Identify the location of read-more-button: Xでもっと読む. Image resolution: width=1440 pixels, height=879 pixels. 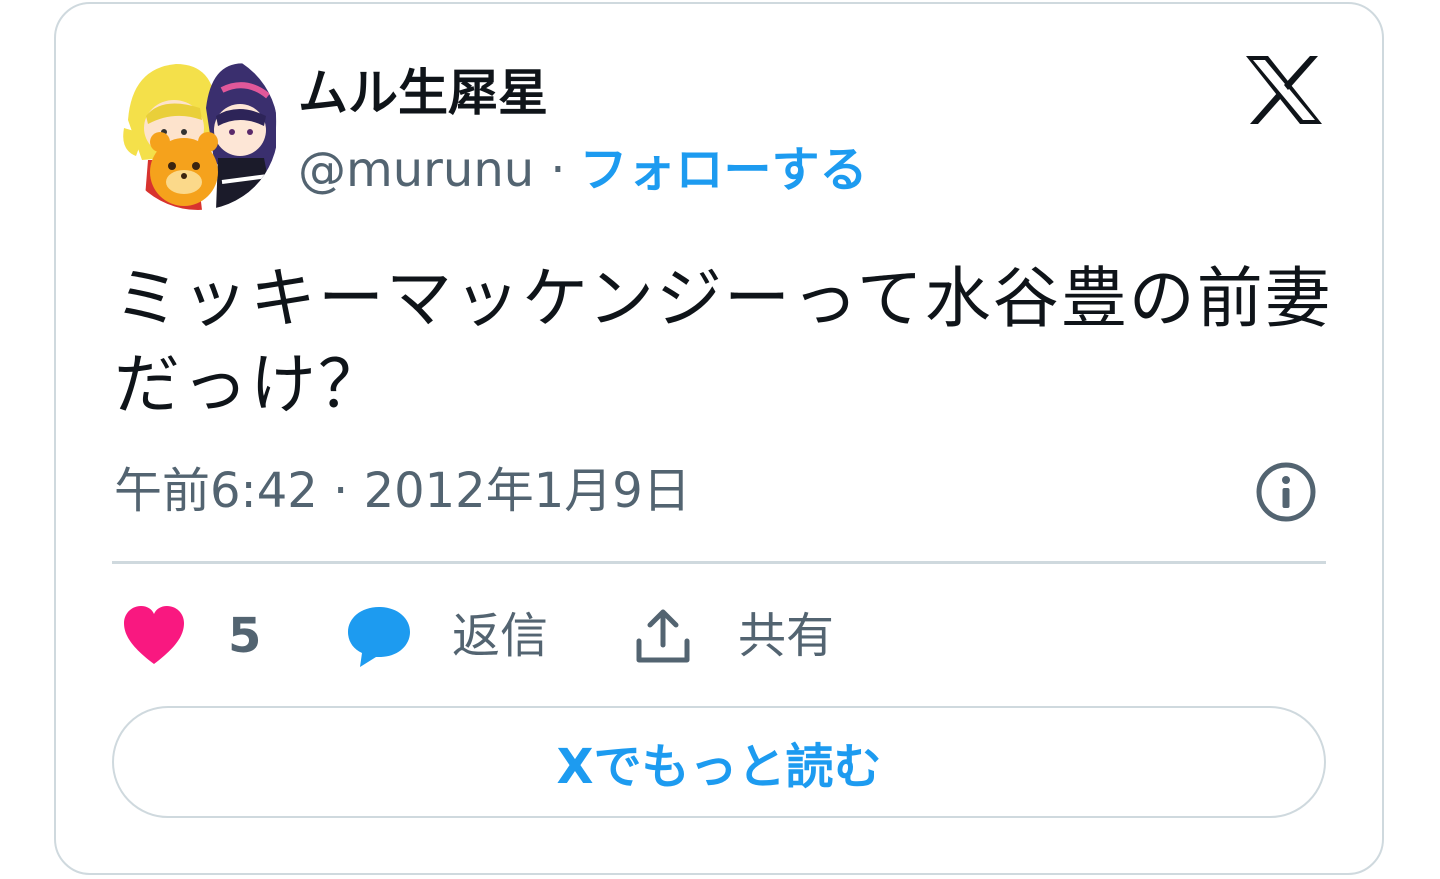
(719, 762).